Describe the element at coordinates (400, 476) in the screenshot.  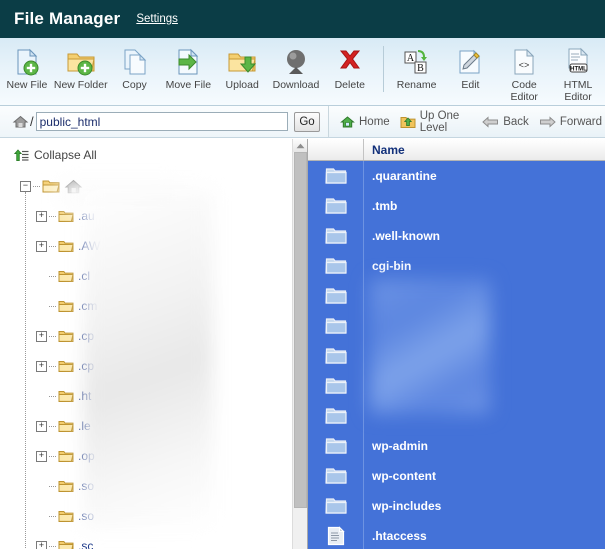
I see `file-name-label: wp-content` at that location.